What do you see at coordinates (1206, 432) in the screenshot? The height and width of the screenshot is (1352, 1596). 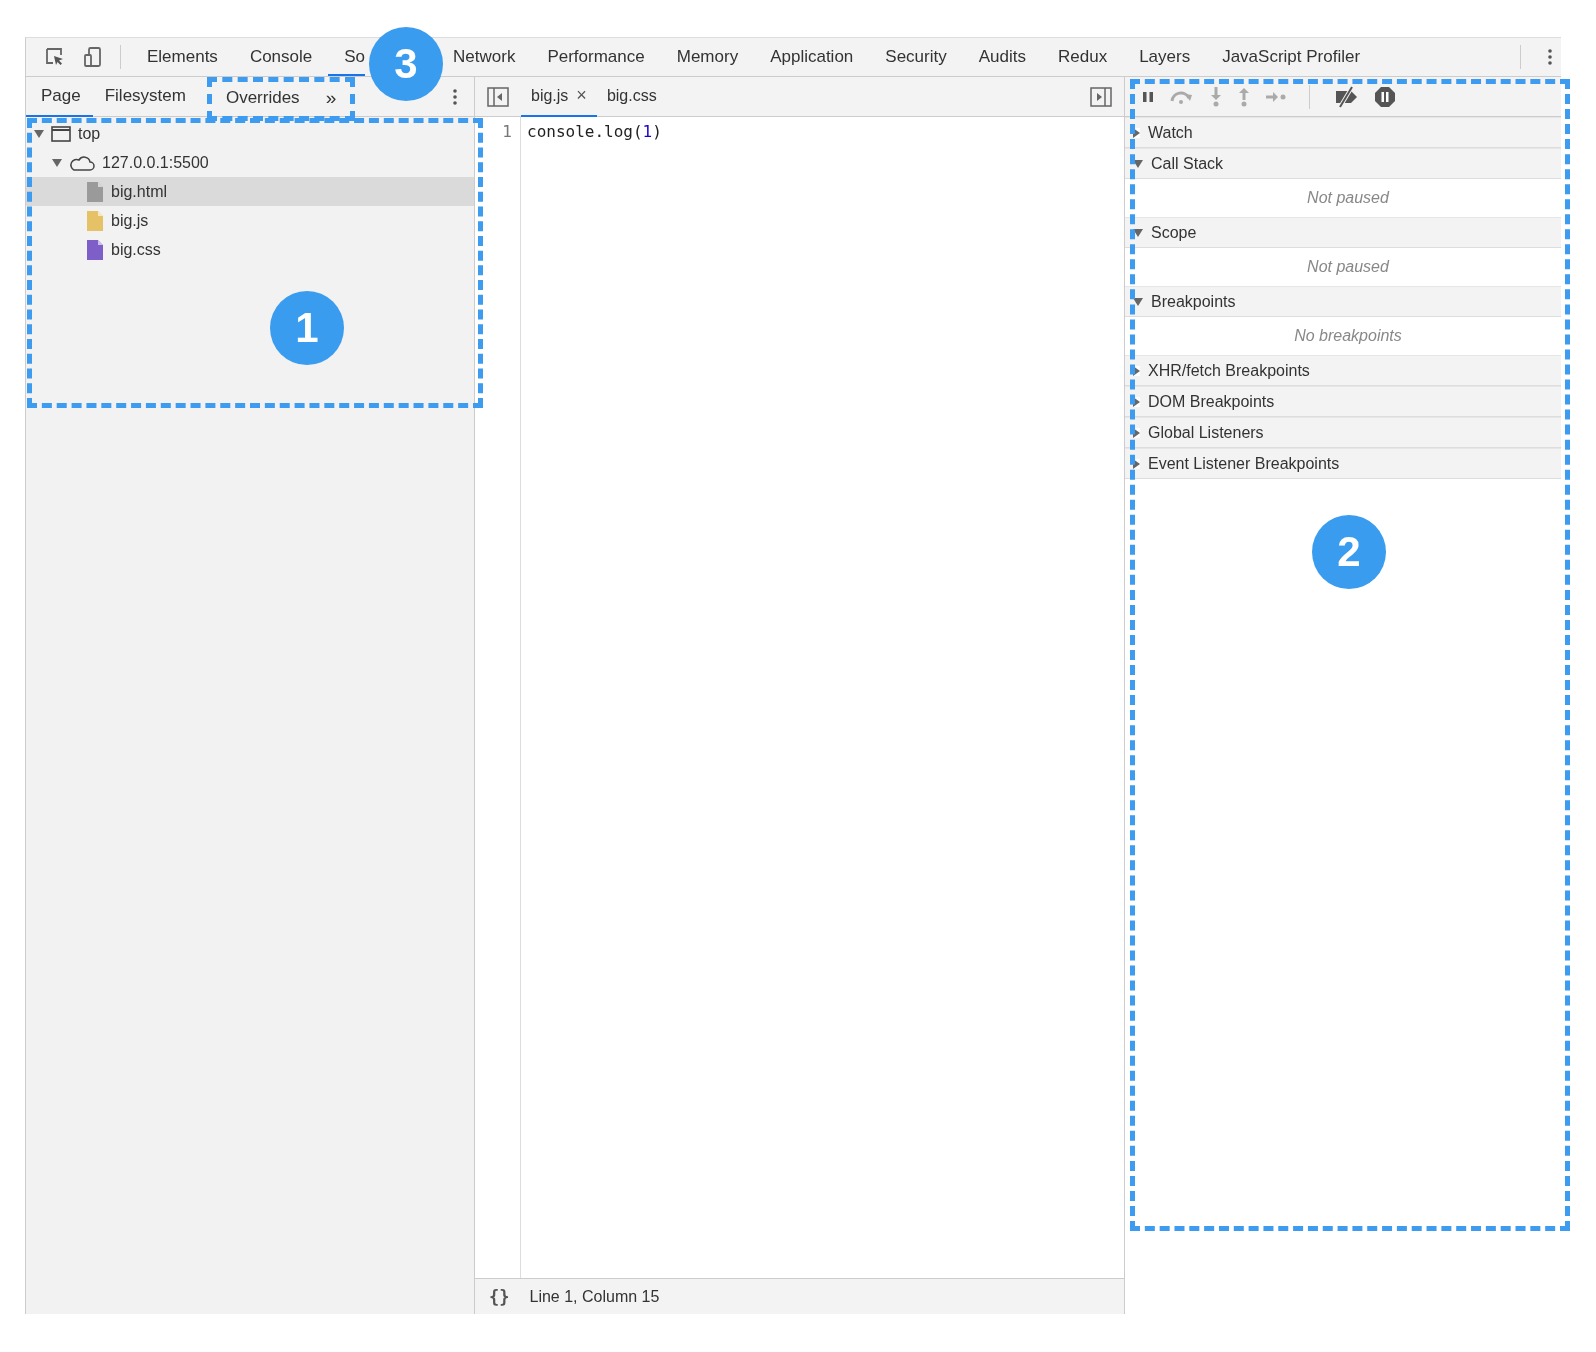 I see `section-title: Global Listeners` at bounding box center [1206, 432].